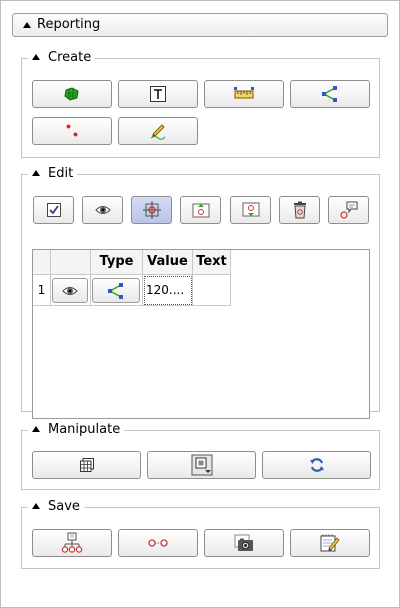 This screenshot has height=608, width=400. I want to click on ruler-icon, so click(244, 93).